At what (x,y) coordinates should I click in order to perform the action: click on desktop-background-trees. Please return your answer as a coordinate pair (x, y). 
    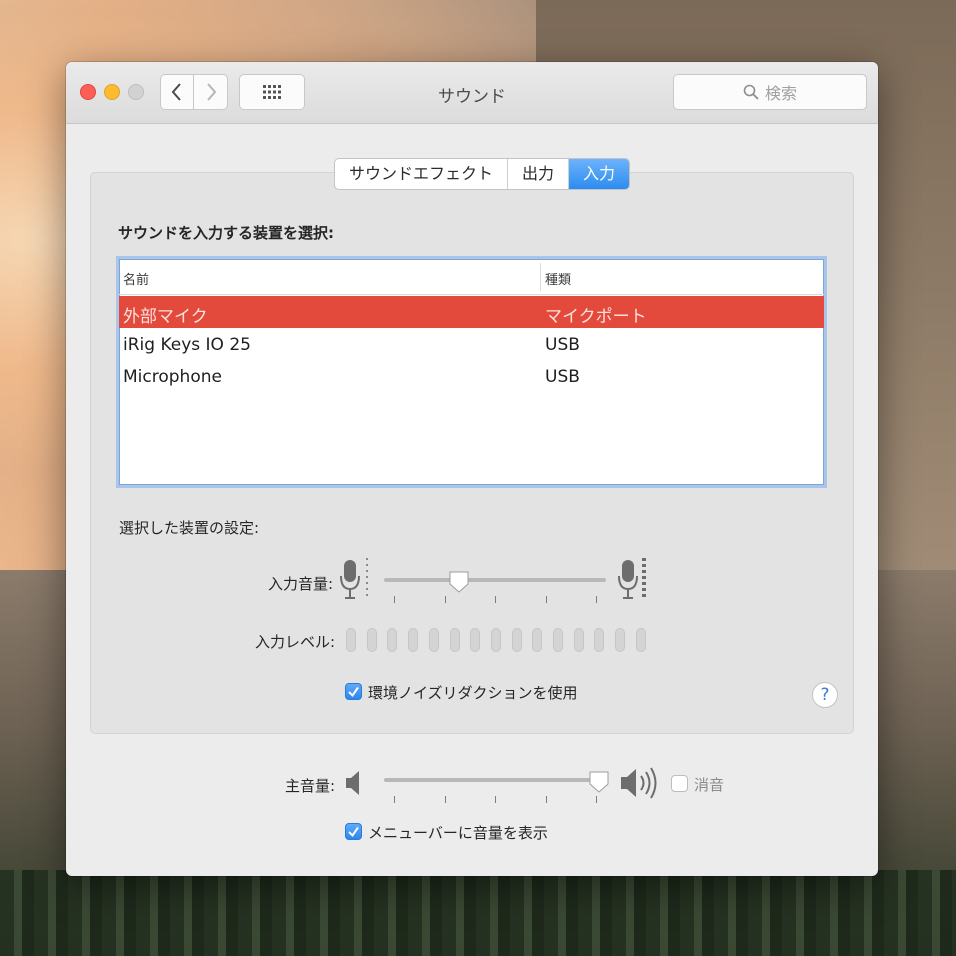
    Looking at the image, I should click on (478, 913).